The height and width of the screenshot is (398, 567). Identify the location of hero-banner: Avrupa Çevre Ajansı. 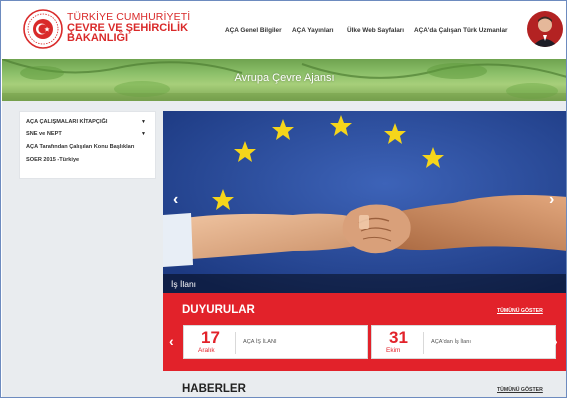
(284, 80).